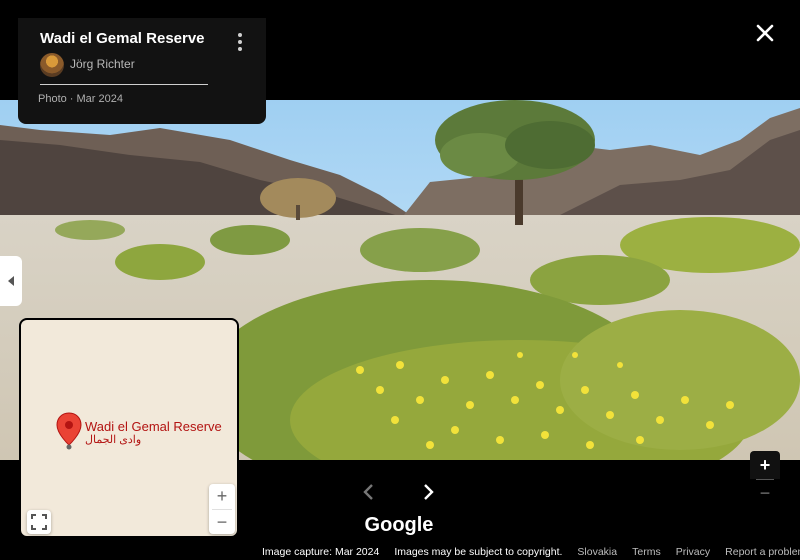  What do you see at coordinates (597, 552) in the screenshot?
I see `region-link: Slovakia` at bounding box center [597, 552].